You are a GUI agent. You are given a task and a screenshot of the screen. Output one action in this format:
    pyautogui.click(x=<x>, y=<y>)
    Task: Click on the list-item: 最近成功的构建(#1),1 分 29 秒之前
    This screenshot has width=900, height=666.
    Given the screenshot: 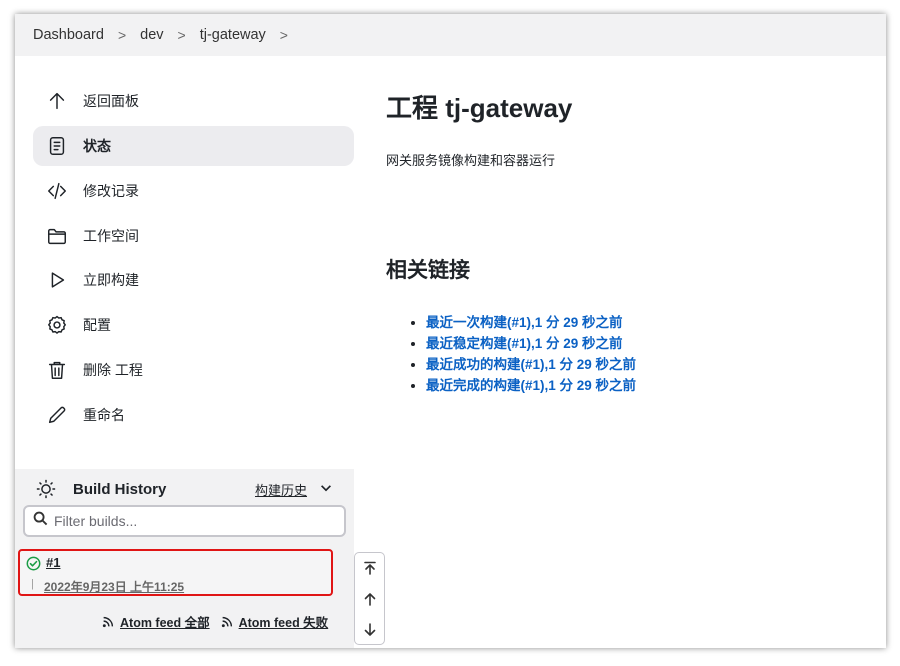 What is the action you would take?
    pyautogui.click(x=531, y=364)
    